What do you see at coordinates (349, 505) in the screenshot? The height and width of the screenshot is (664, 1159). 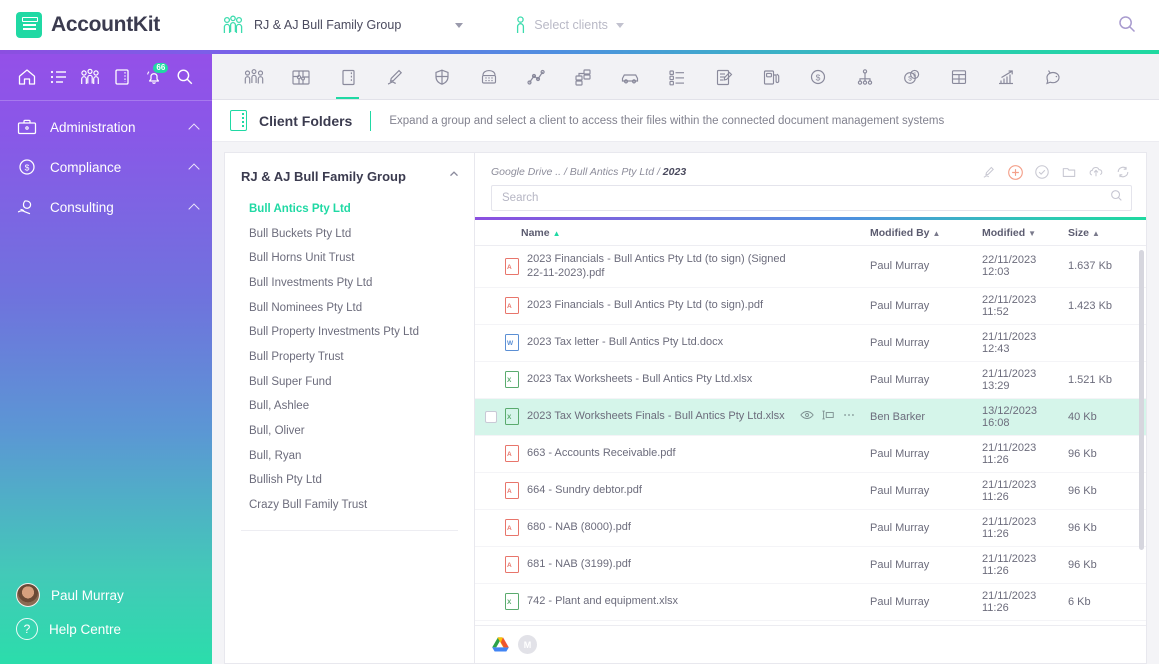 I see `client-list-item: Crazy Bull Family Trust` at bounding box center [349, 505].